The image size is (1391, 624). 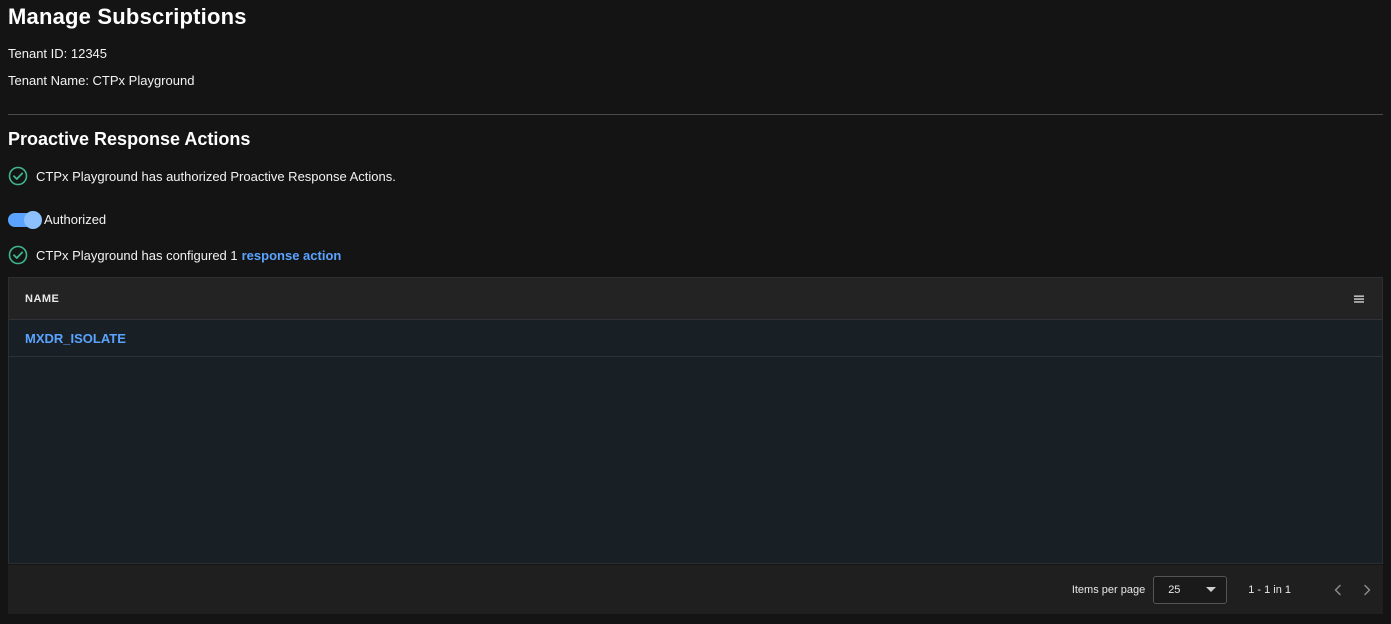 I want to click on menu-icon, so click(x=1359, y=299).